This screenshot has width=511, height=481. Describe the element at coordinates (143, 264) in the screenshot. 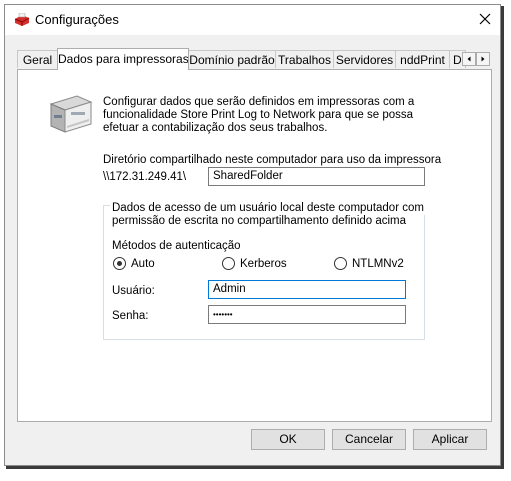

I see `radio-auto-label: Auto` at that location.